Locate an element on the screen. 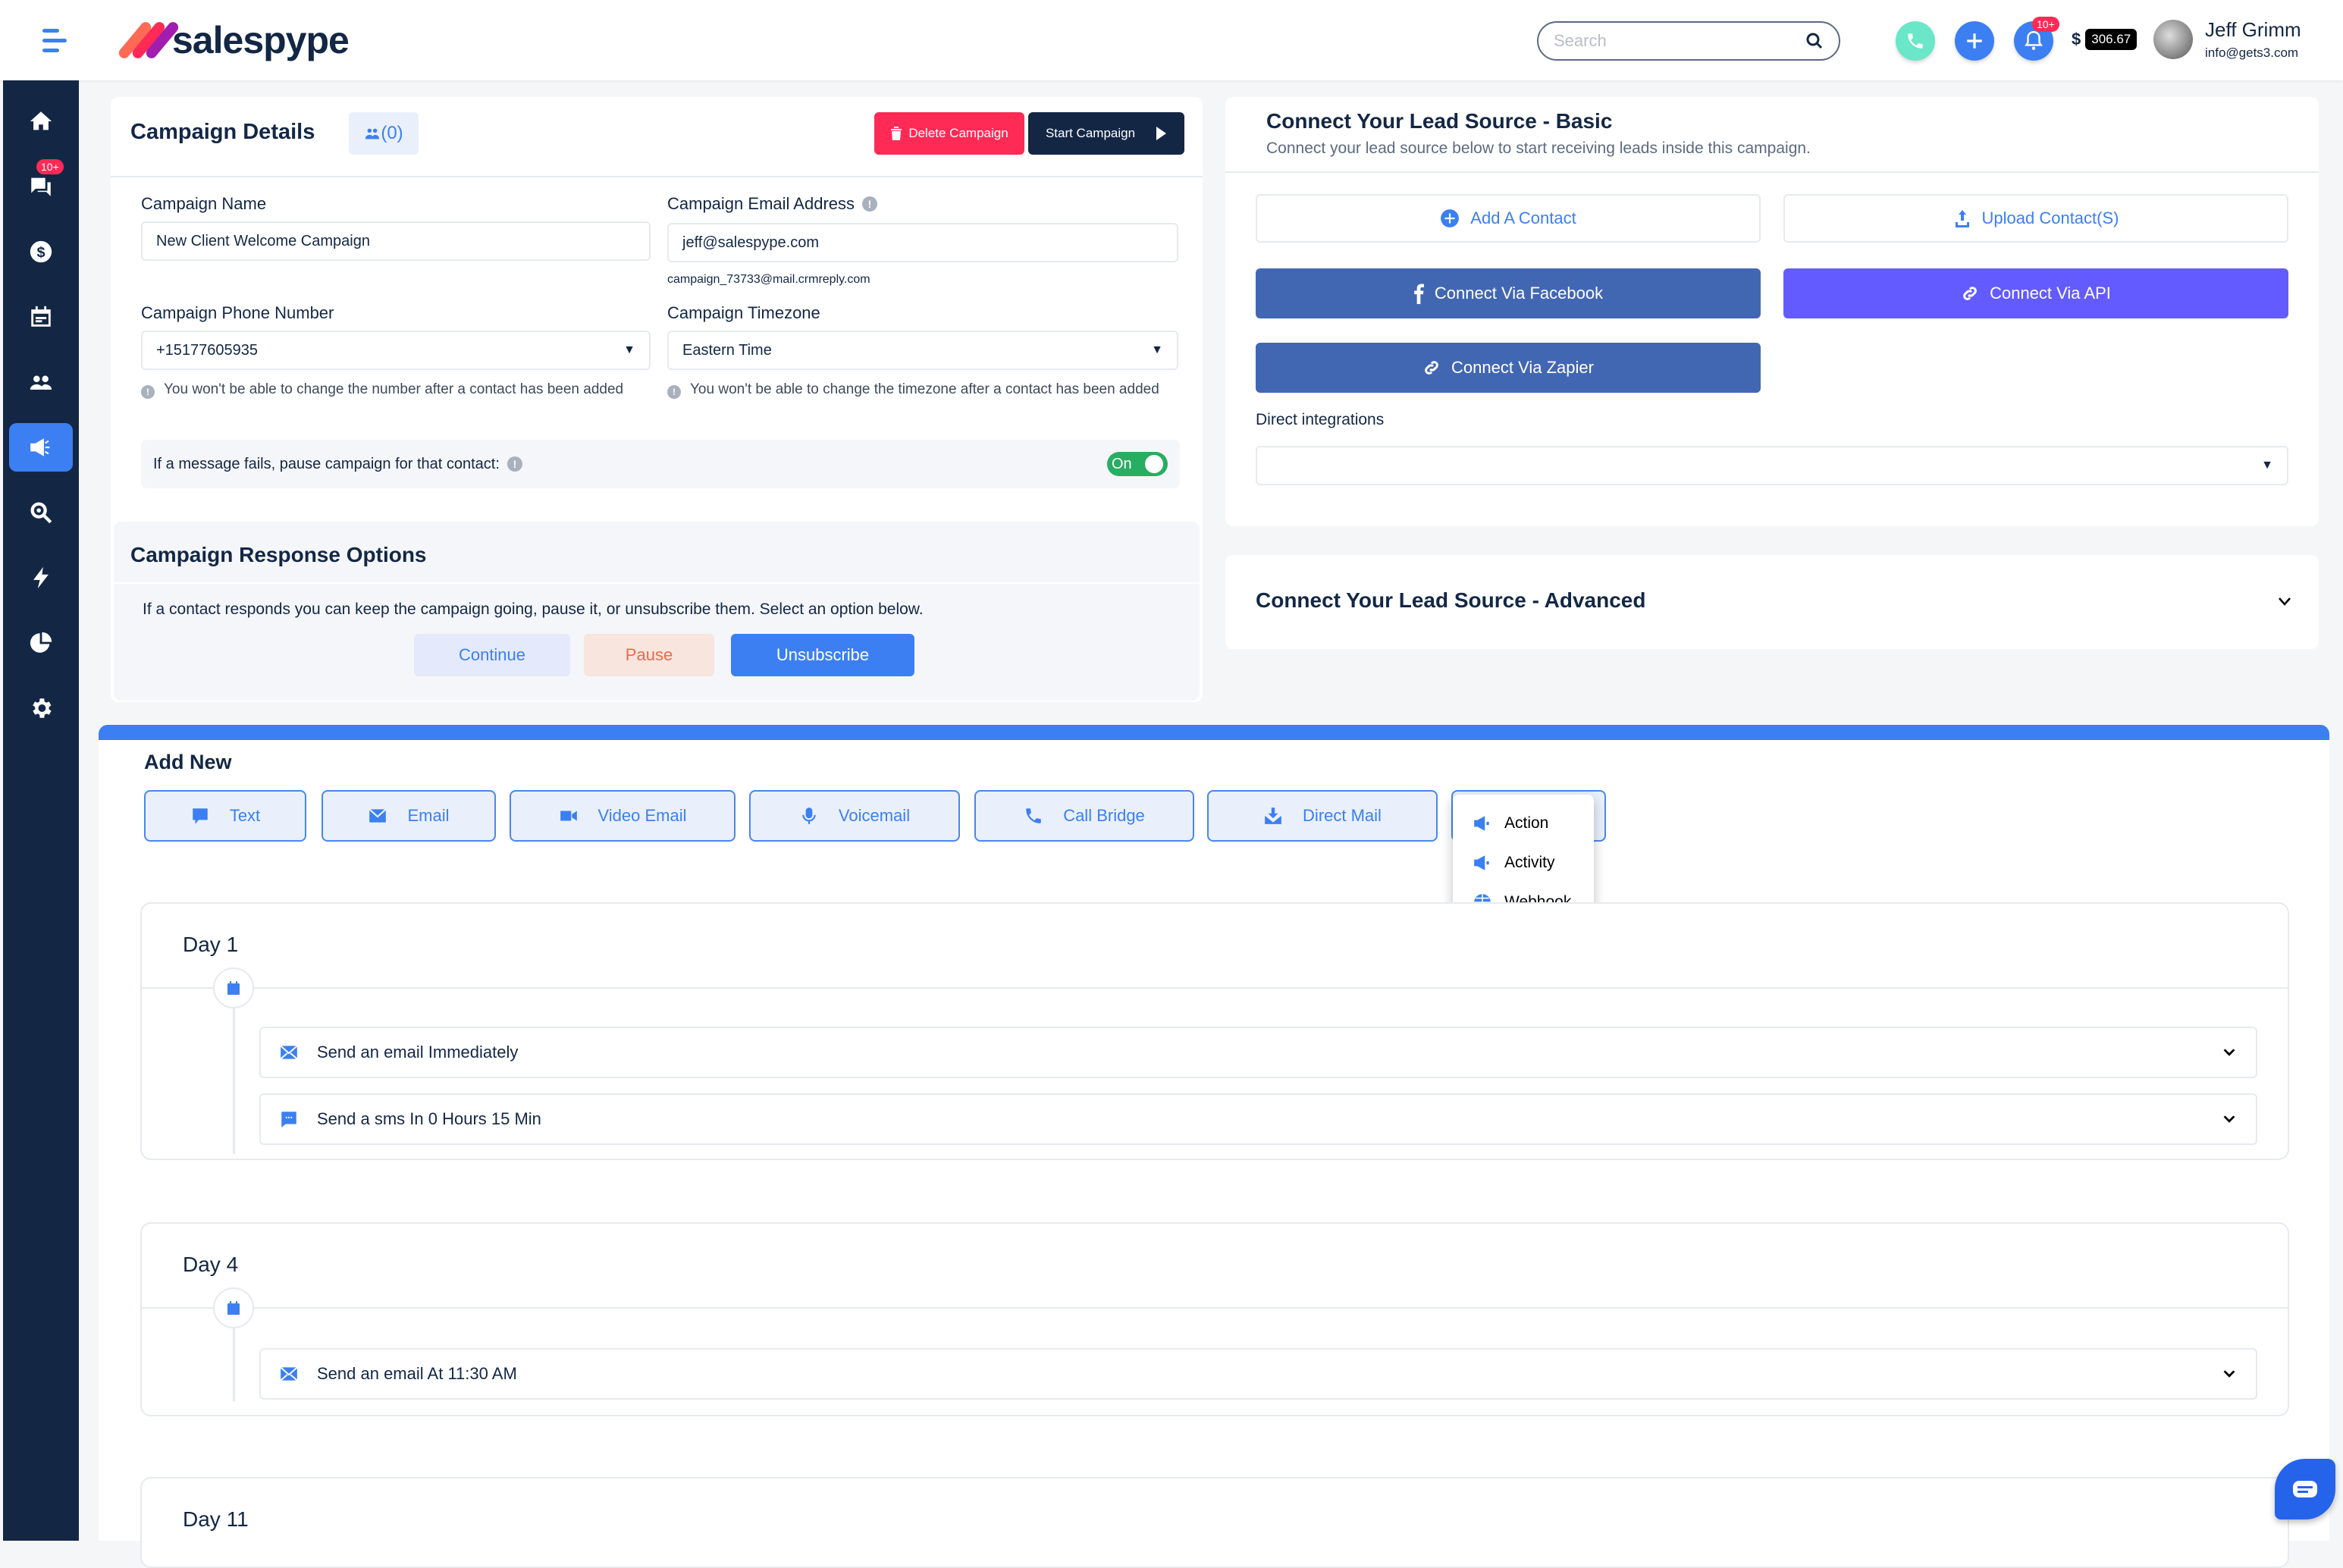 Image resolution: width=2343 pixels, height=1568 pixels. search-input is located at coordinates (1679, 41).